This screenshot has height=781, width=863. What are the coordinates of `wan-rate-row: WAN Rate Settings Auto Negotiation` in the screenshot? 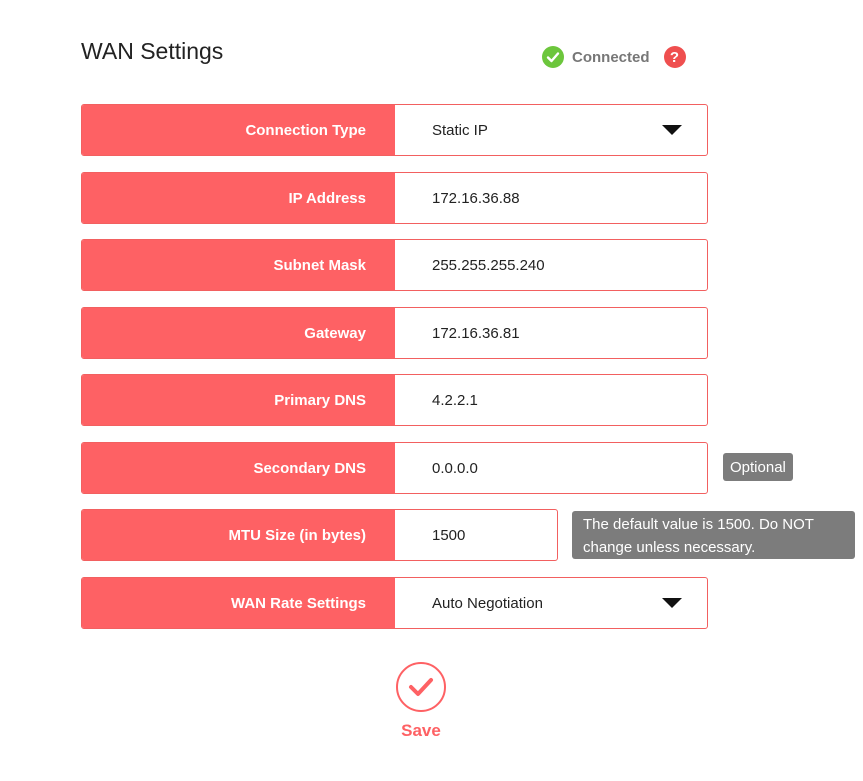 It's located at (394, 603).